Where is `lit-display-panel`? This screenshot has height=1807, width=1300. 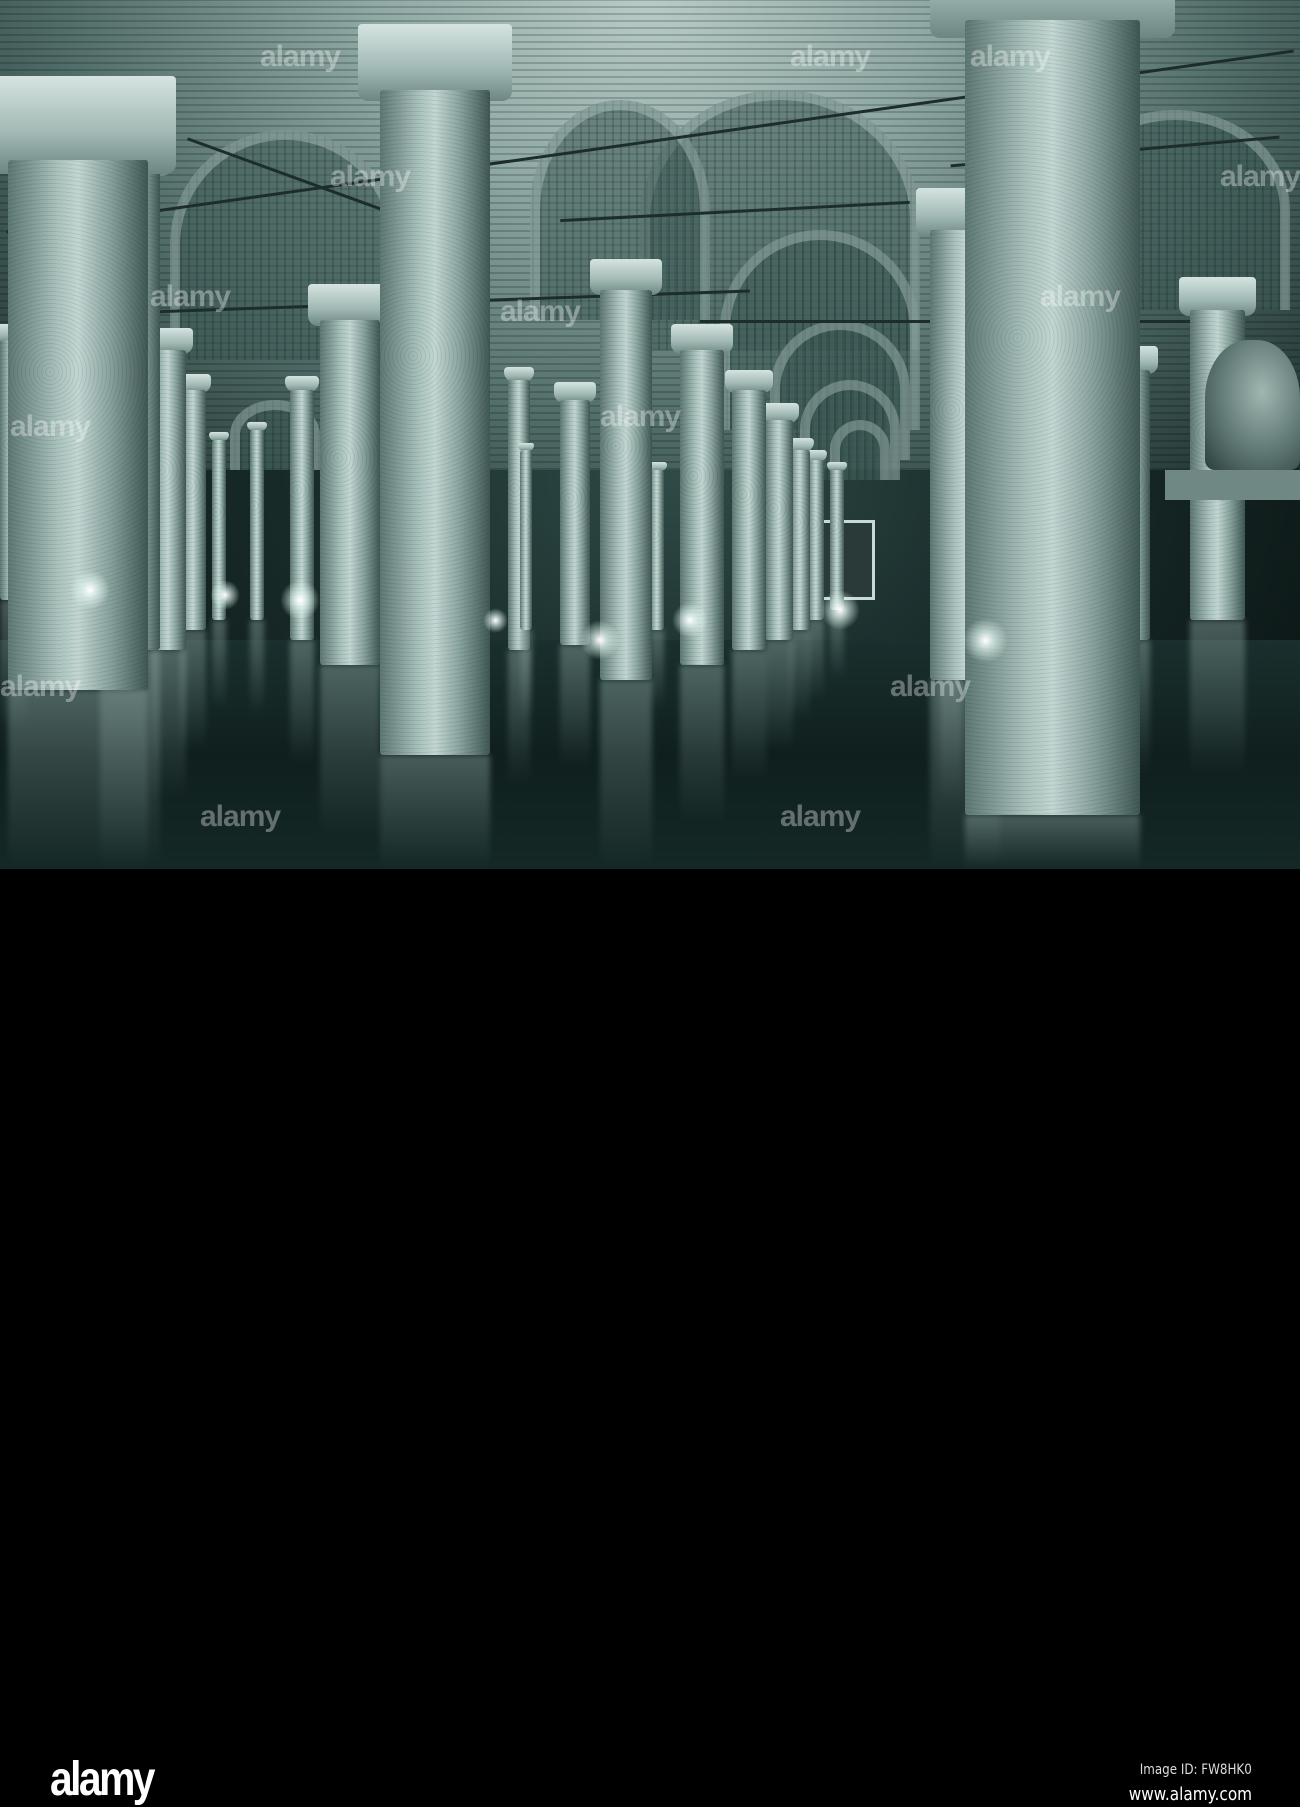 lit-display-panel is located at coordinates (847, 560).